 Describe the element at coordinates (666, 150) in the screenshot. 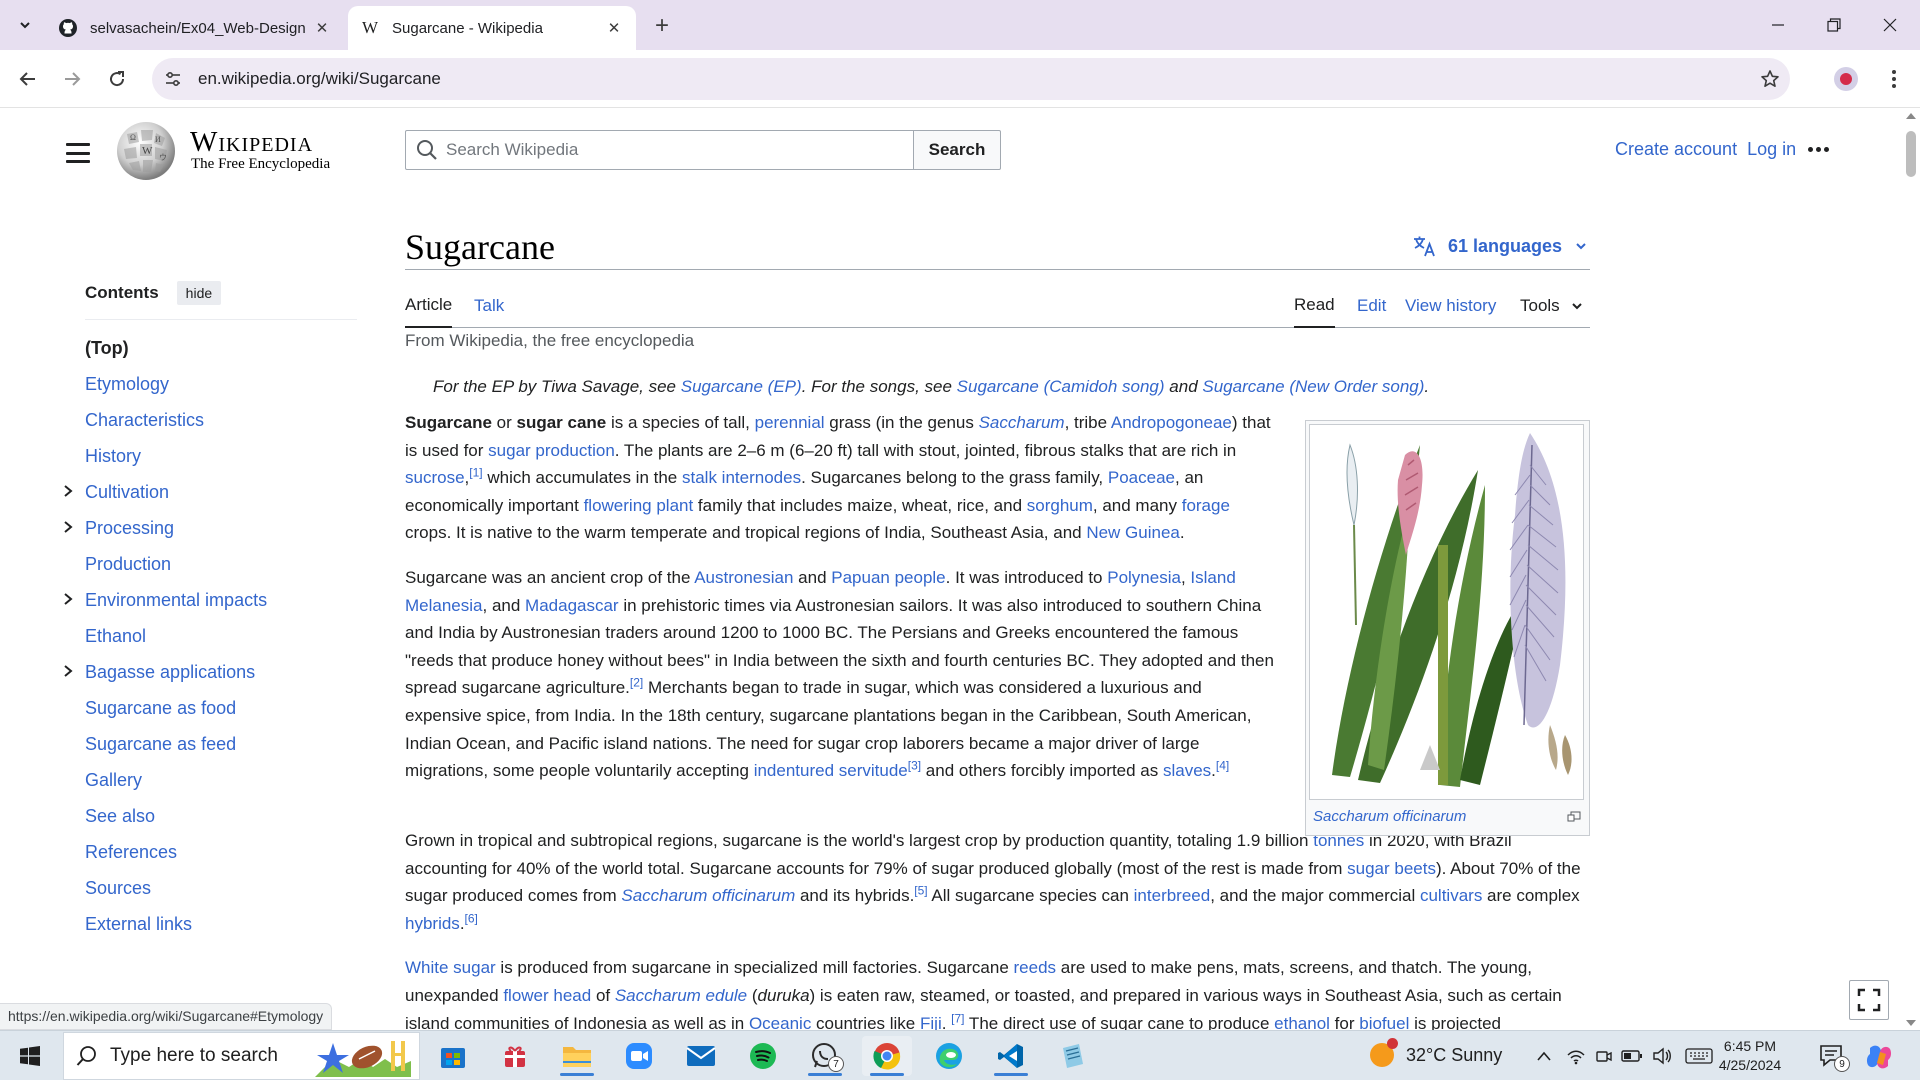

I see `wiki-search-input` at that location.